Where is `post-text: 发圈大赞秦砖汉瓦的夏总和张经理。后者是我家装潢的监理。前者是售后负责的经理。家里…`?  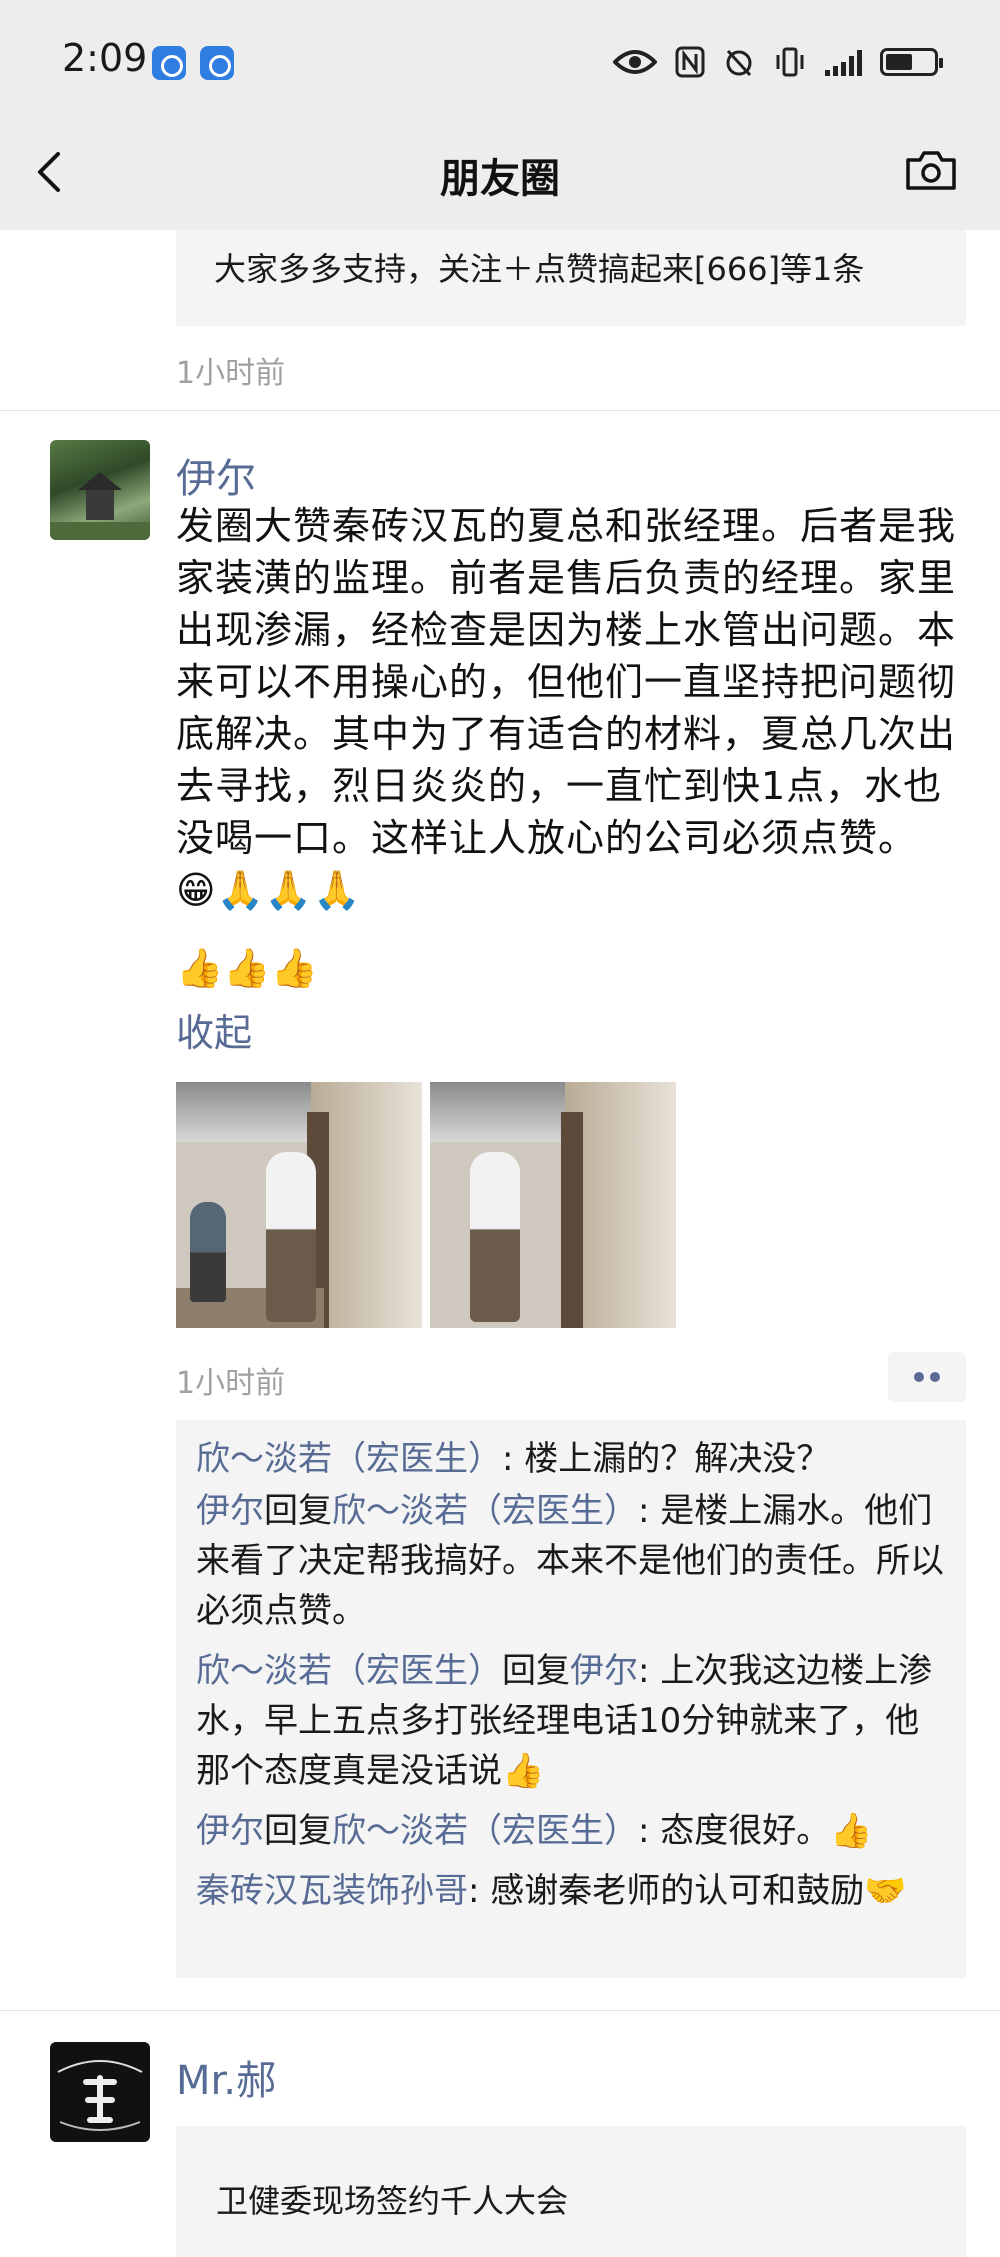 post-text: 发圈大赞秦砖汉瓦的夏总和张经理。后者是我家装潢的监理。前者是售后负责的经理。家里… is located at coordinates (566, 708).